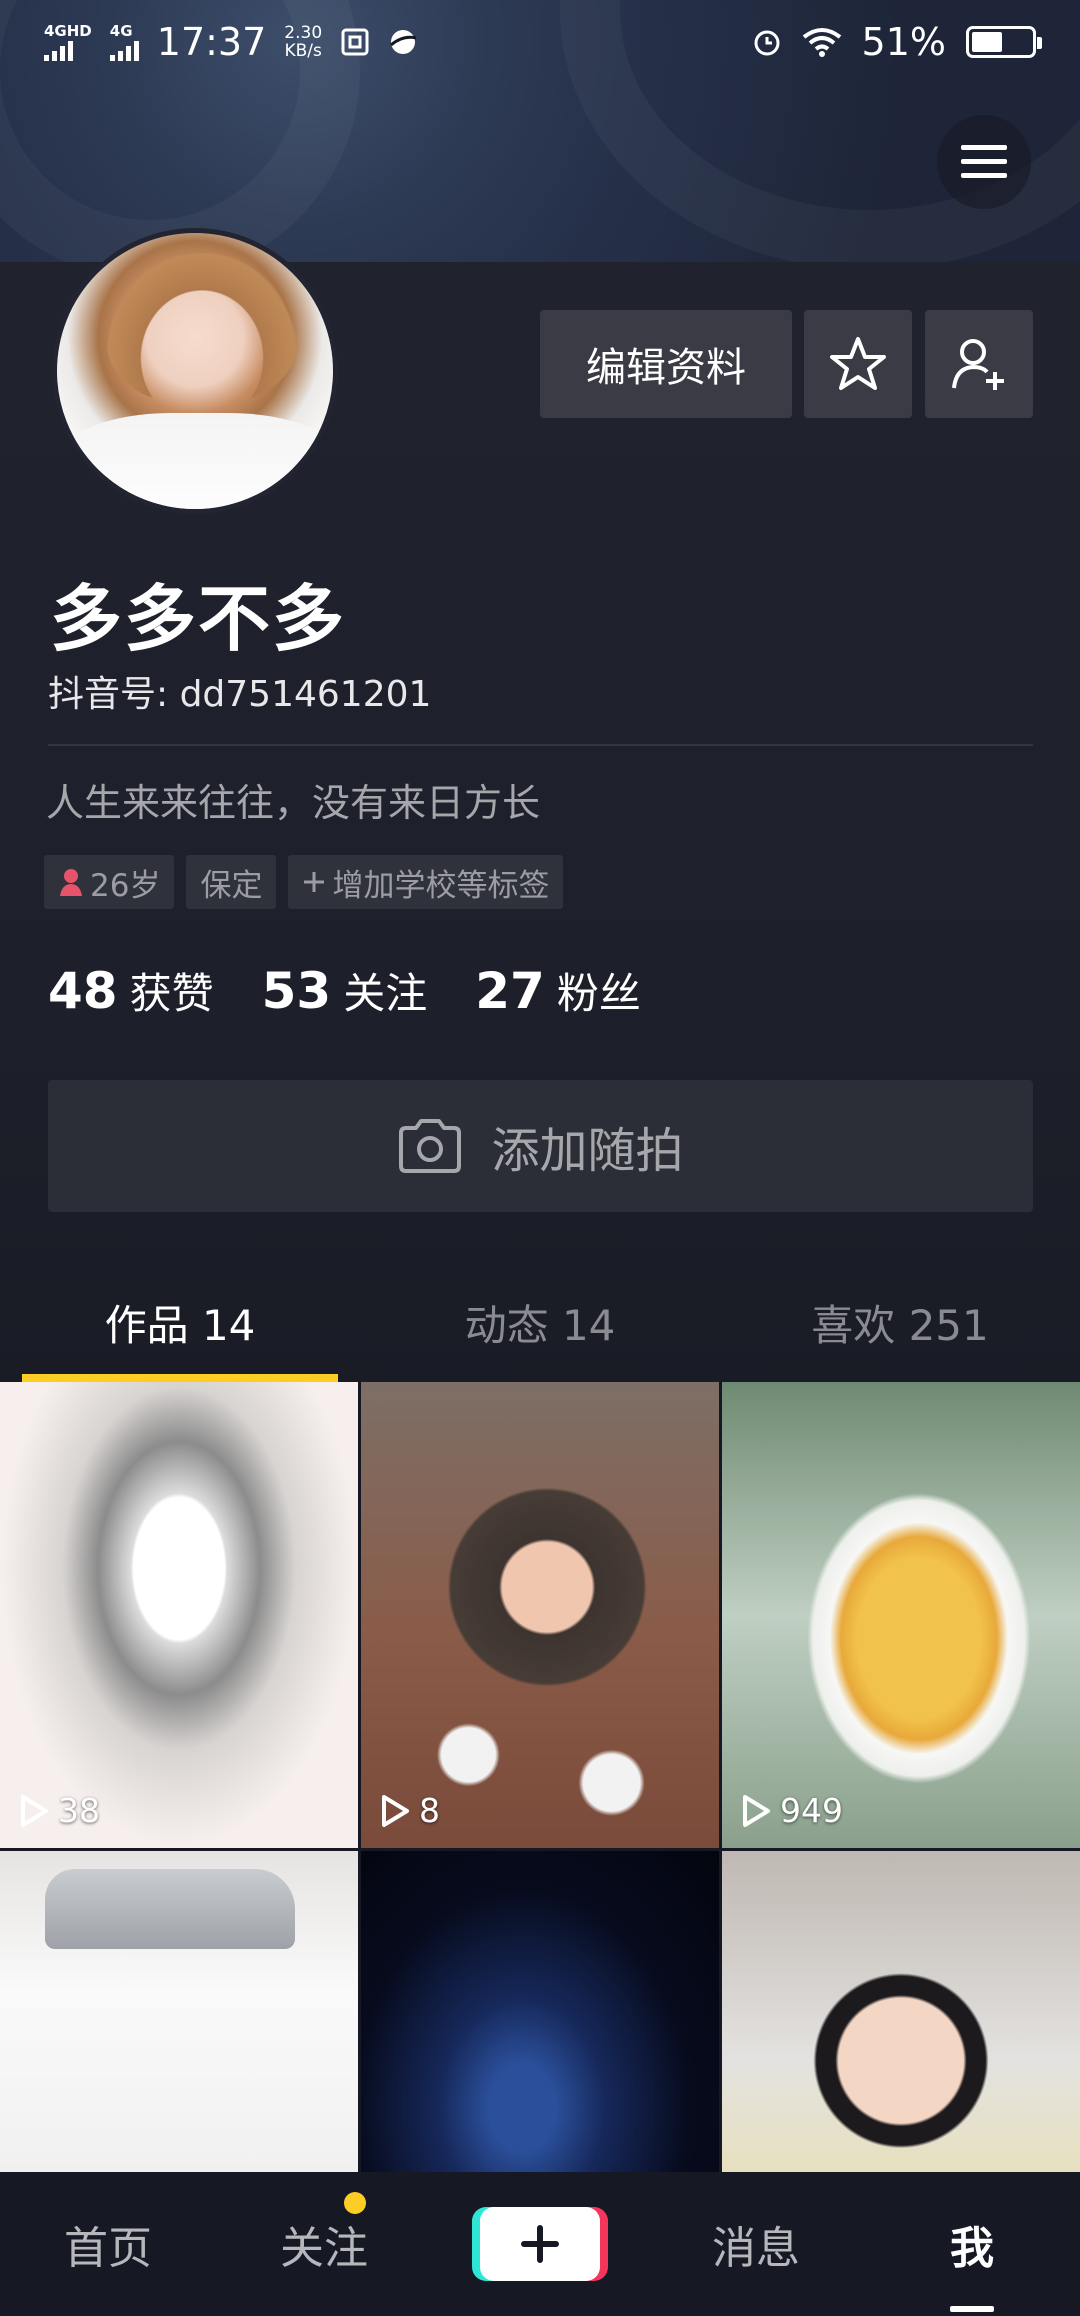  Describe the element at coordinates (540, 745) in the screenshot. I see `divider` at that location.